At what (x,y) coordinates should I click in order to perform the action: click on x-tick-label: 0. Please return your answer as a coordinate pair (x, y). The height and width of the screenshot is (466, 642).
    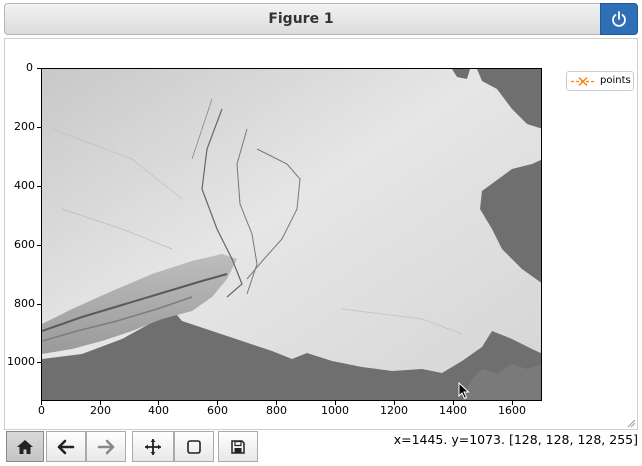
    Looking at the image, I should click on (41, 410).